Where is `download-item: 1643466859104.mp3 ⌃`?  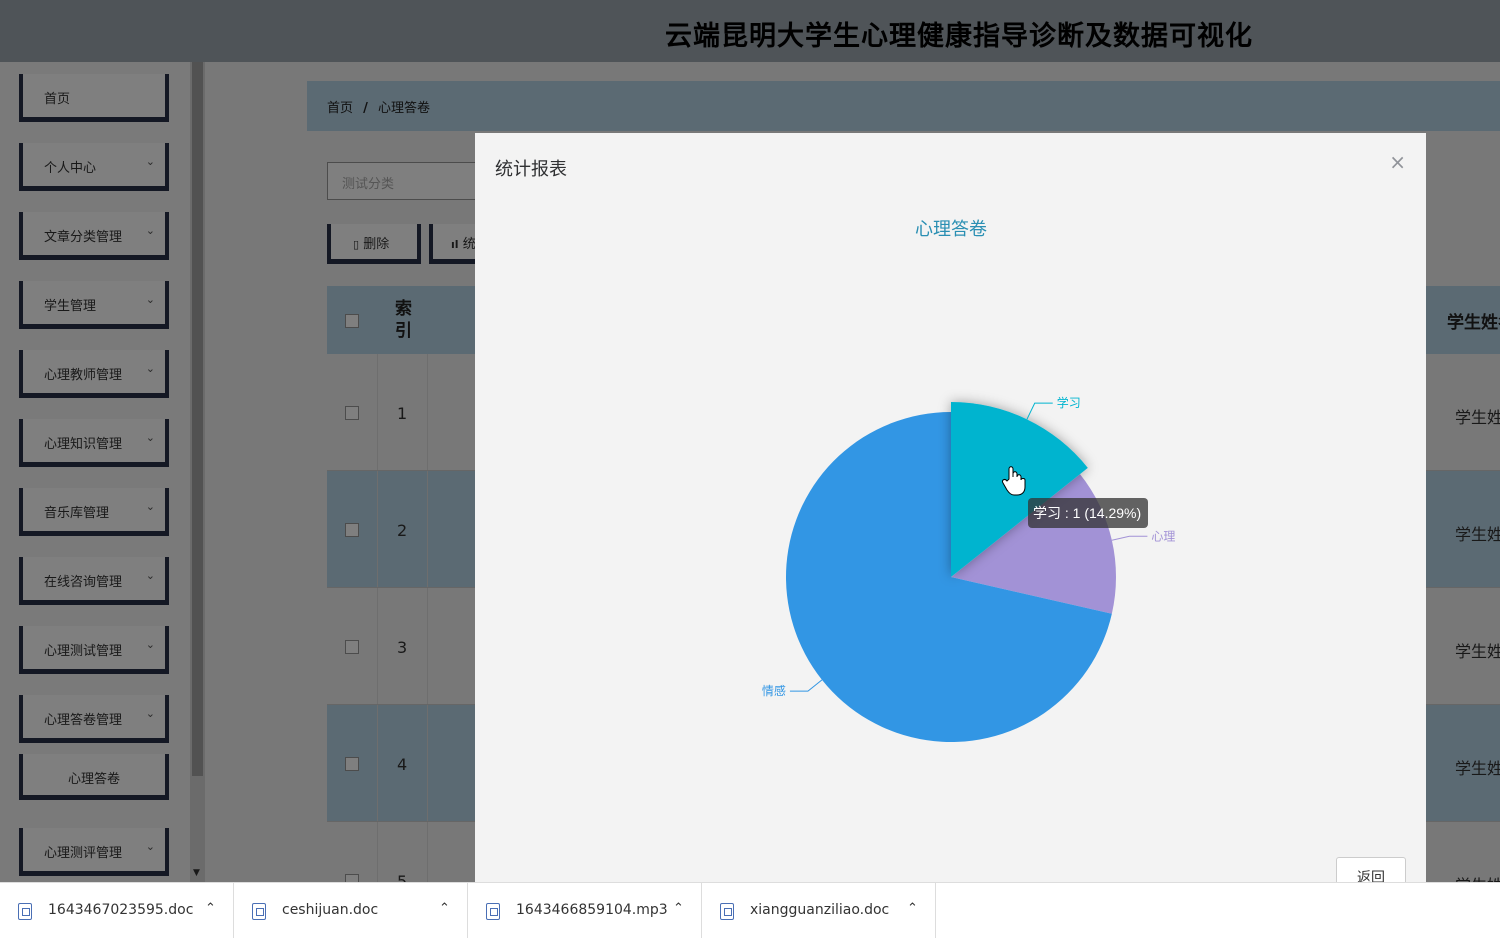 download-item: 1643466859104.mp3 ⌃ is located at coordinates (585, 910).